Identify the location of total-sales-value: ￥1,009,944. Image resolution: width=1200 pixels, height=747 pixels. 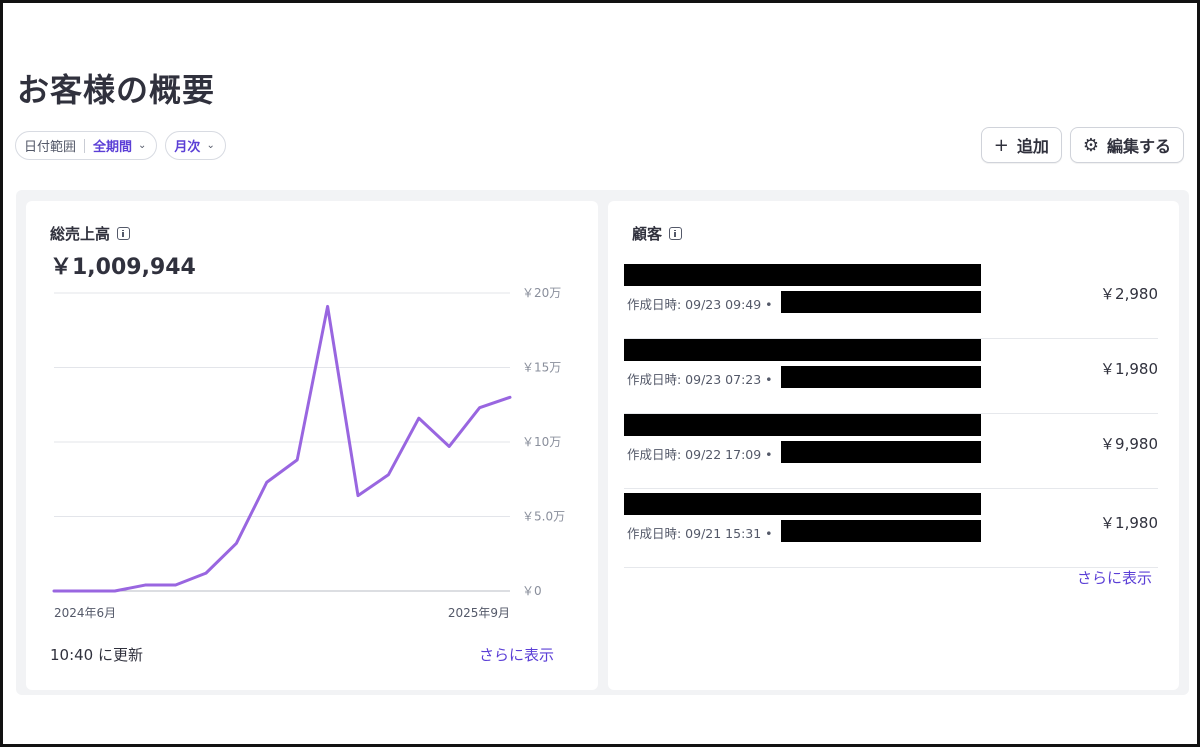
(123, 267).